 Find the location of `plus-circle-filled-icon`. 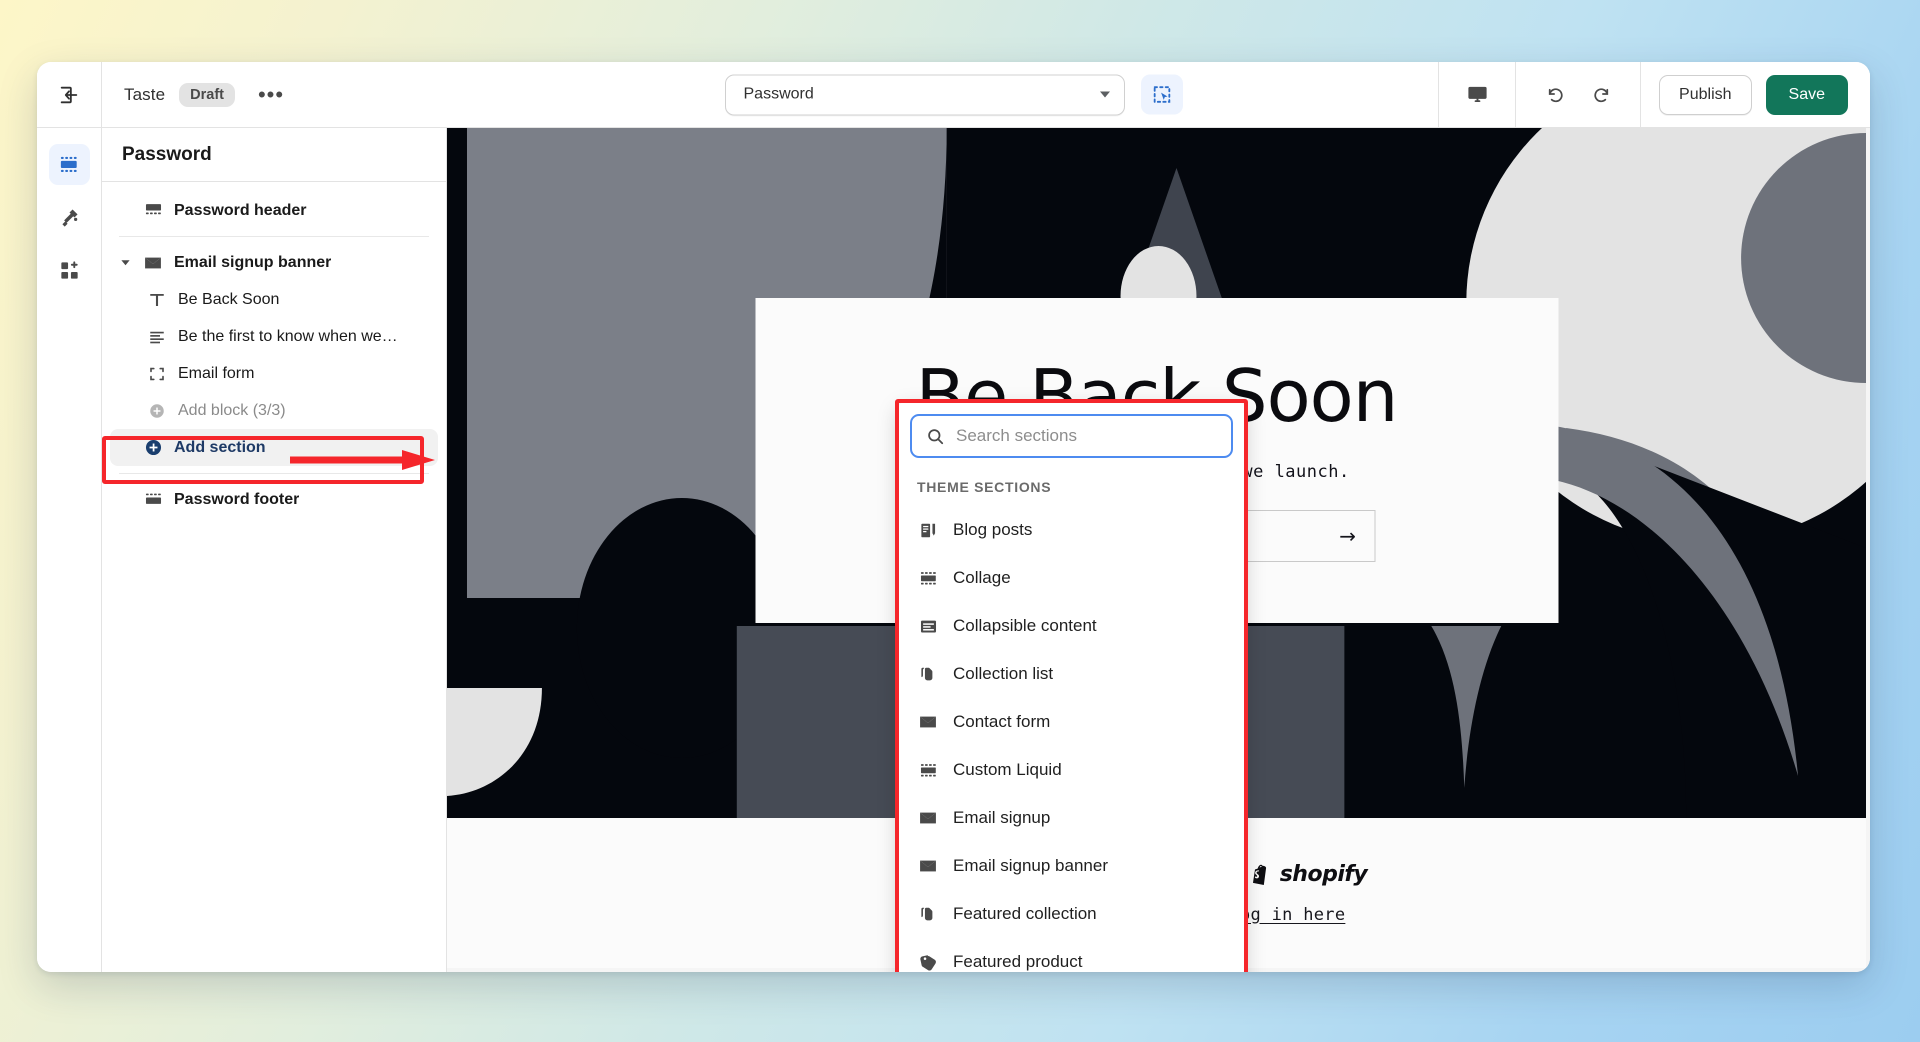

plus-circle-filled-icon is located at coordinates (153, 447).